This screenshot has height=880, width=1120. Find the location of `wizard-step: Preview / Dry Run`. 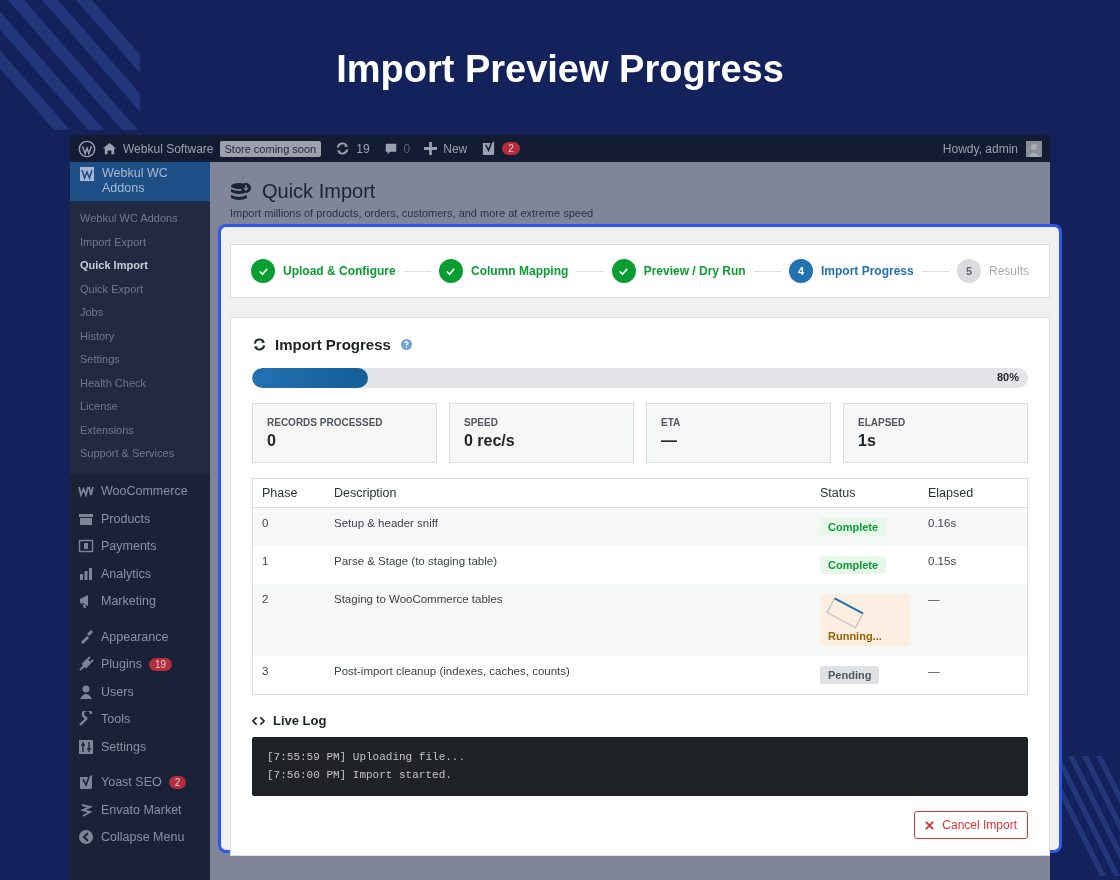

wizard-step: Preview / Dry Run is located at coordinates (678, 271).